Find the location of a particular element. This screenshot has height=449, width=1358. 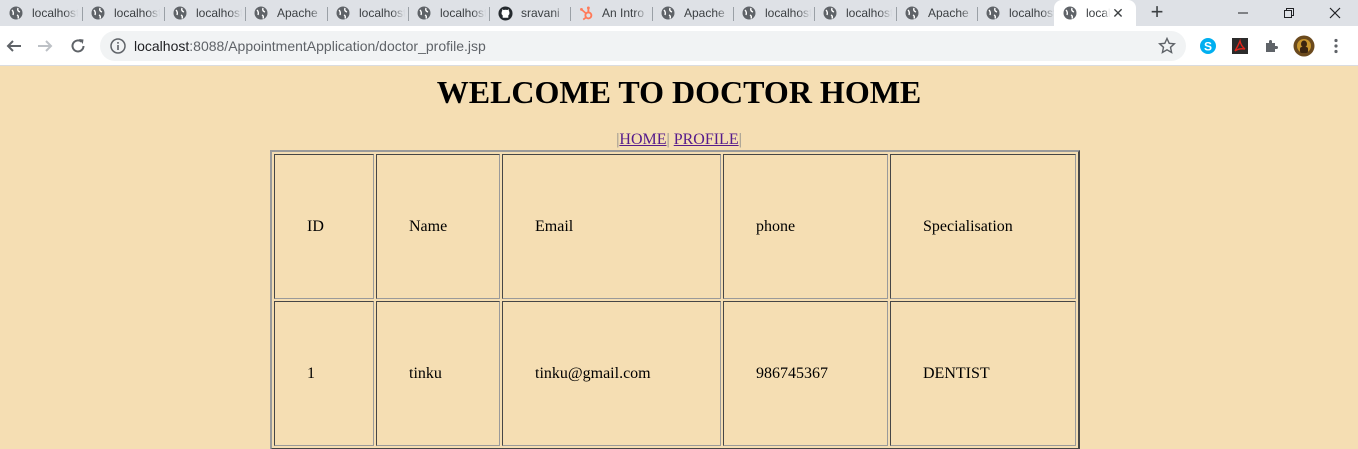

header-cell-email: Email is located at coordinates (611, 226).